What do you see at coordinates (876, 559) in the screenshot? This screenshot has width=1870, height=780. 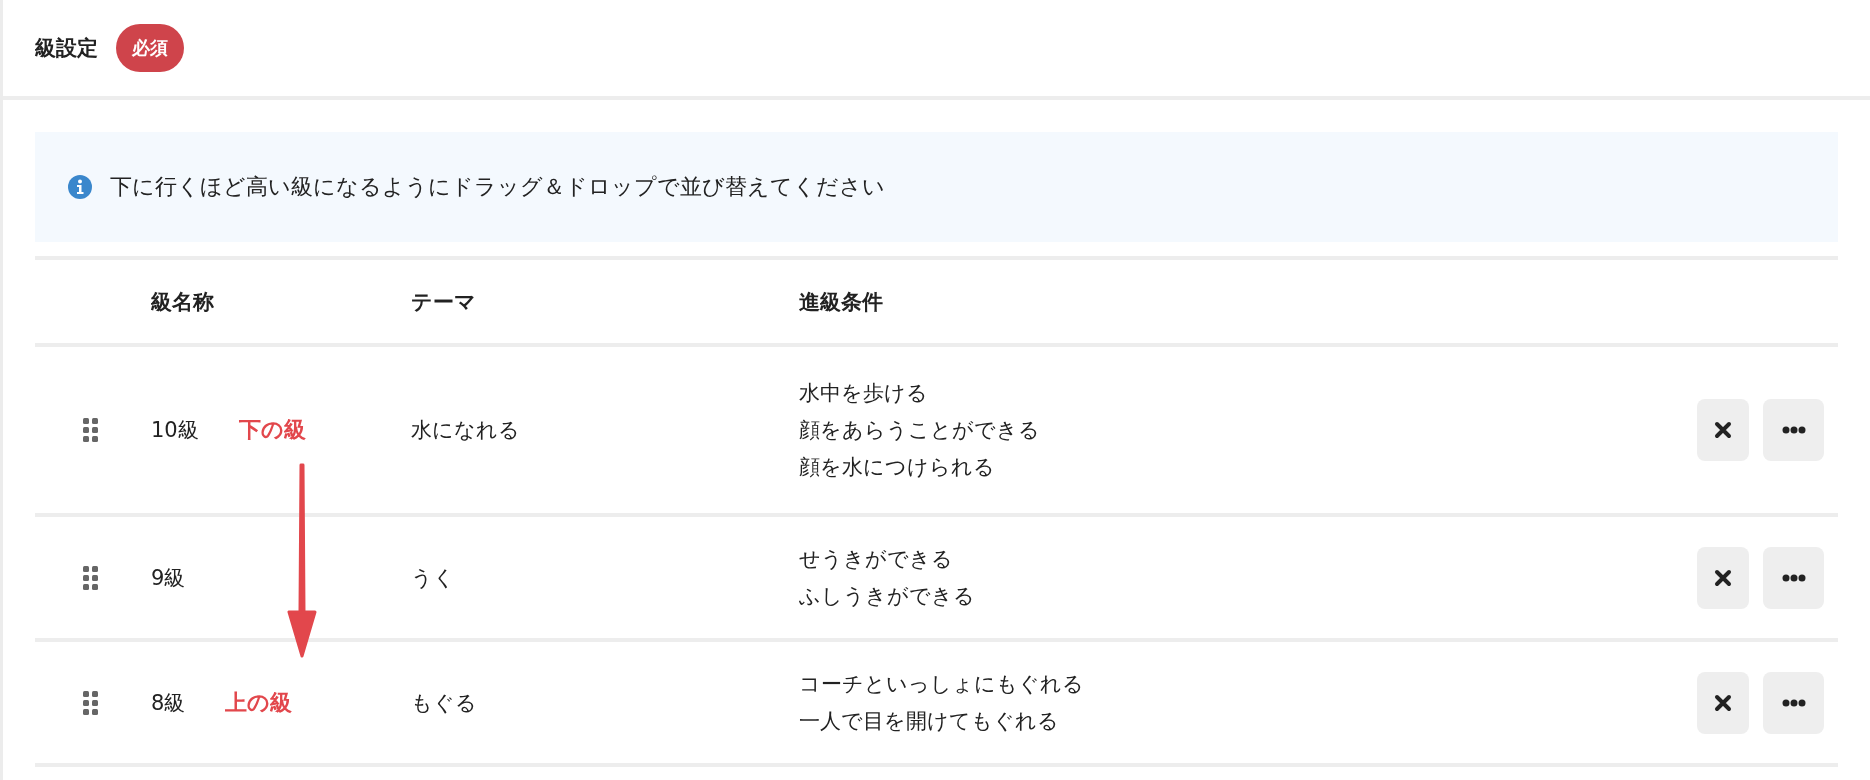 I see `condition-text: せうきができる` at bounding box center [876, 559].